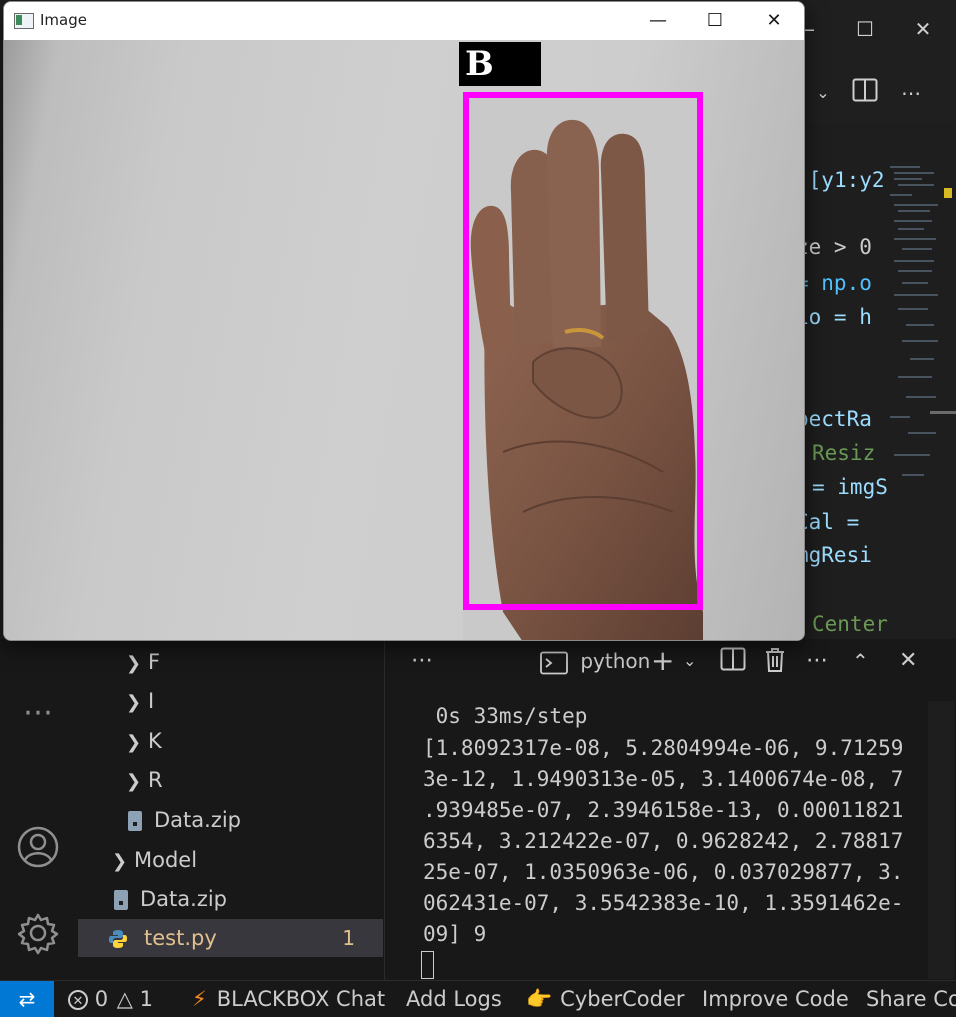  What do you see at coordinates (427, 965) in the screenshot?
I see `terminal-cursor` at bounding box center [427, 965].